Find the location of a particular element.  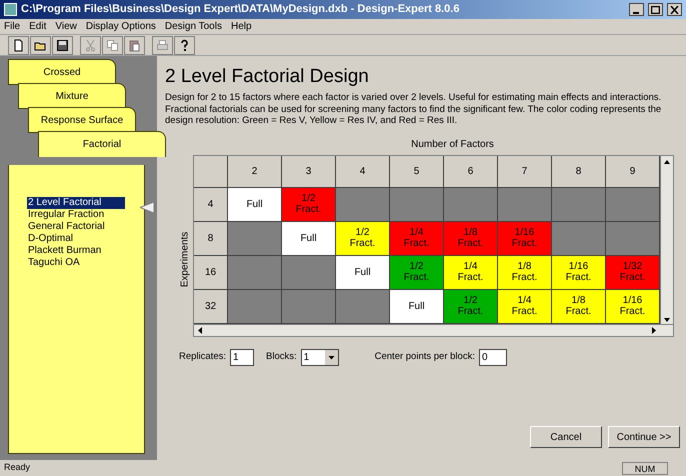

copy-icon is located at coordinates (112, 45).